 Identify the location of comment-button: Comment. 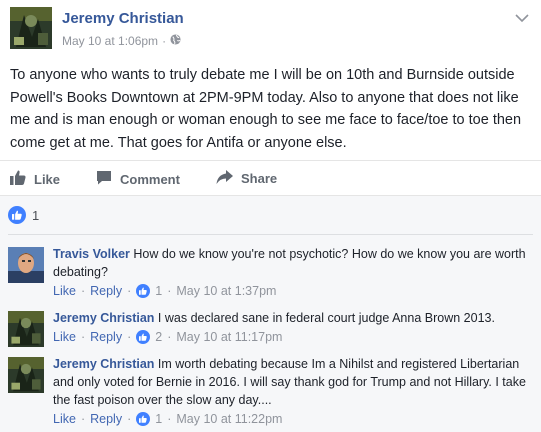
(138, 179).